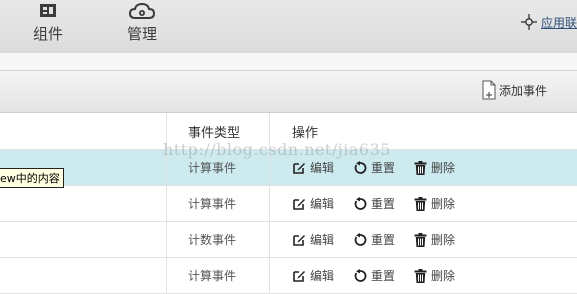 This screenshot has height=294, width=577. I want to click on nav-item-label: 管理, so click(141, 34).